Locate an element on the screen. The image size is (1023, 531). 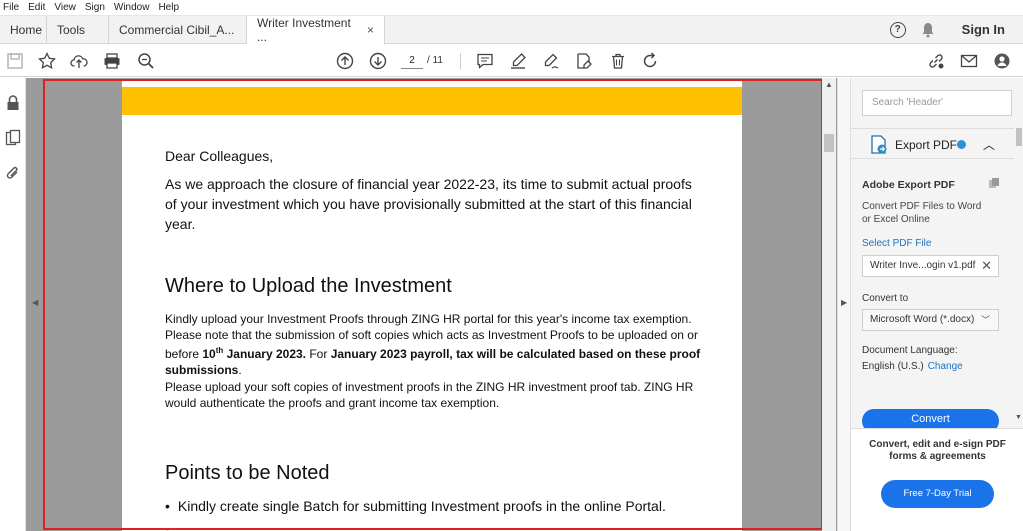
left-rail is located at coordinates (13, 304).